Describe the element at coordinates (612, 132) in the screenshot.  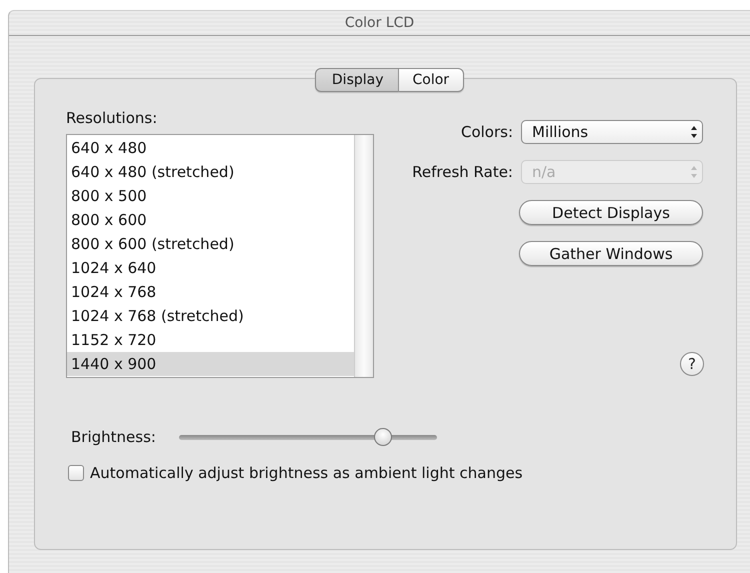
I see `popup-menu: Millions` at that location.